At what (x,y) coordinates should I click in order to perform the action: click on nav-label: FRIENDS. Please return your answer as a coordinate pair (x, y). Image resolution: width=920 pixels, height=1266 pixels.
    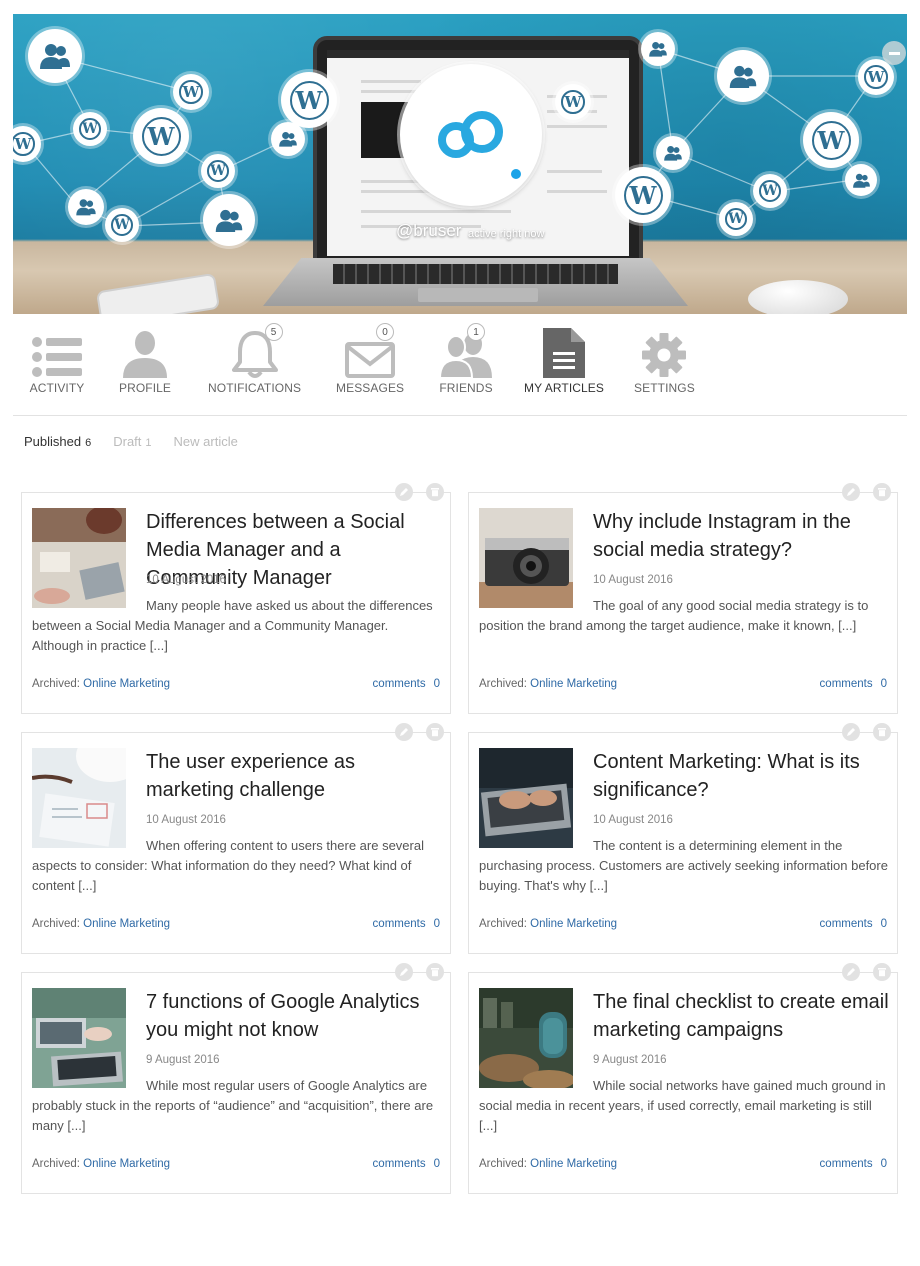
    Looking at the image, I should click on (466, 388).